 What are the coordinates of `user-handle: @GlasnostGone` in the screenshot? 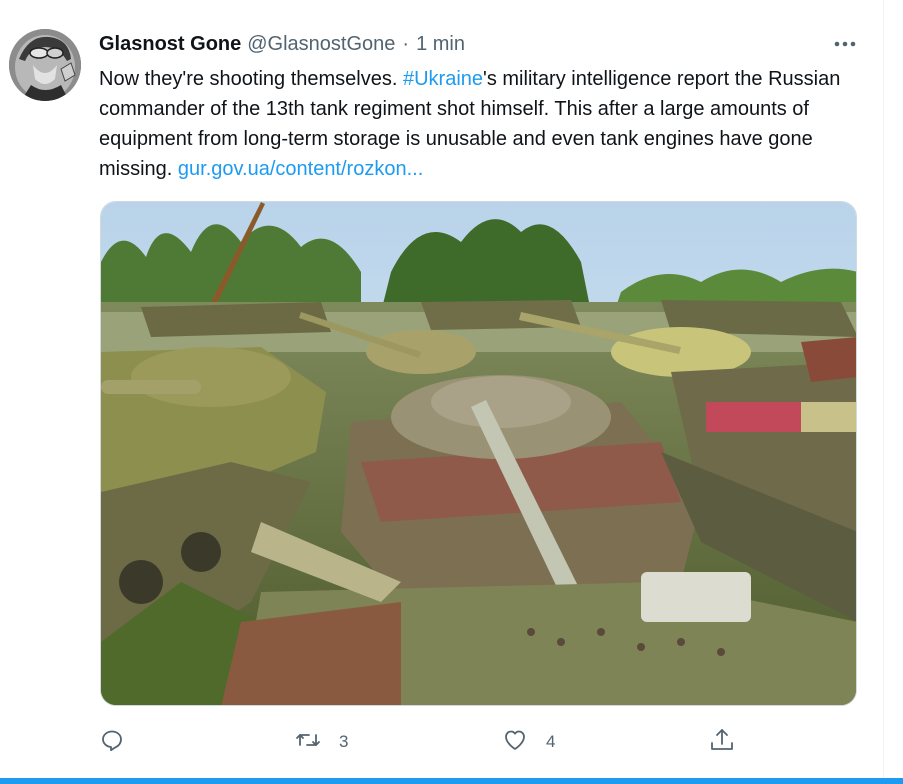 It's located at (321, 44).